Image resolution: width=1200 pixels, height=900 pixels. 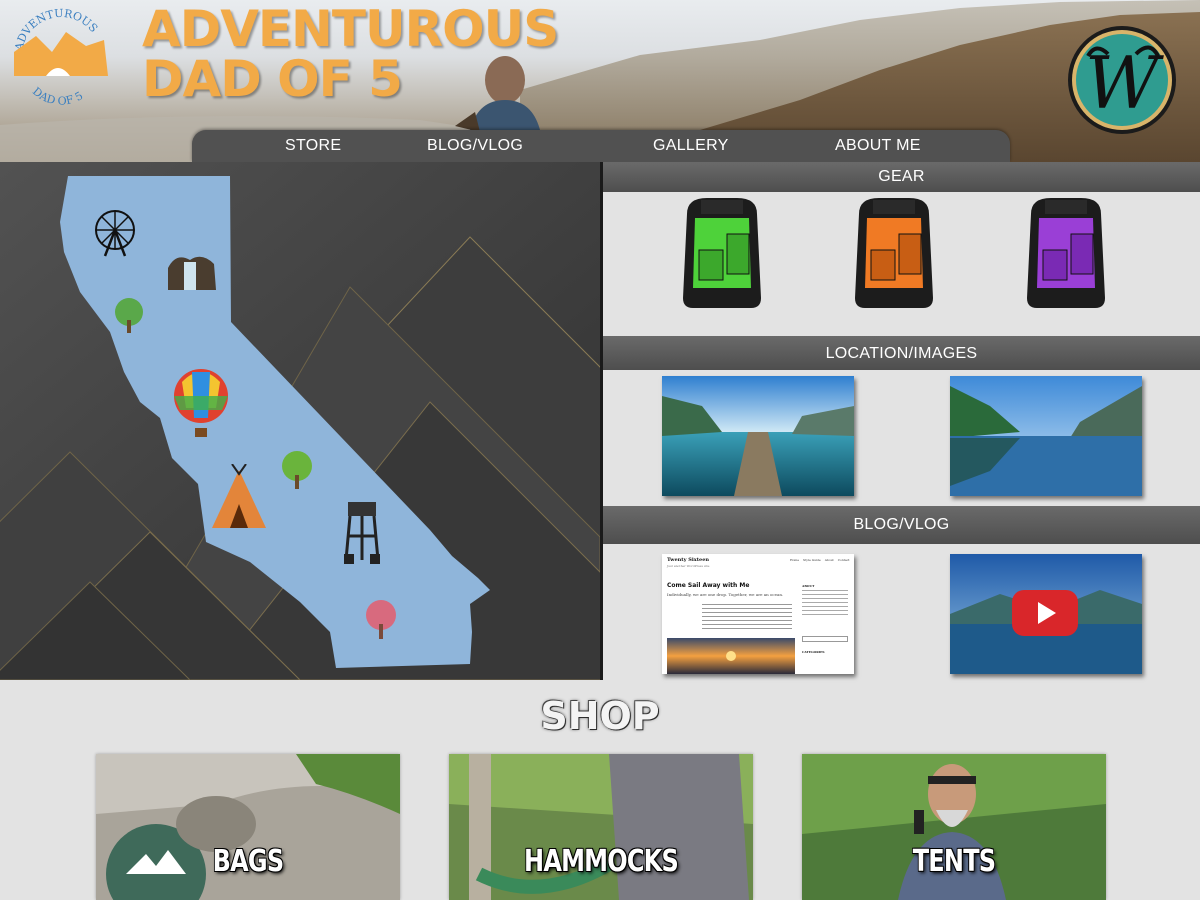 I want to click on location-section-title: LOCATION/IMAGES, so click(x=901, y=353).